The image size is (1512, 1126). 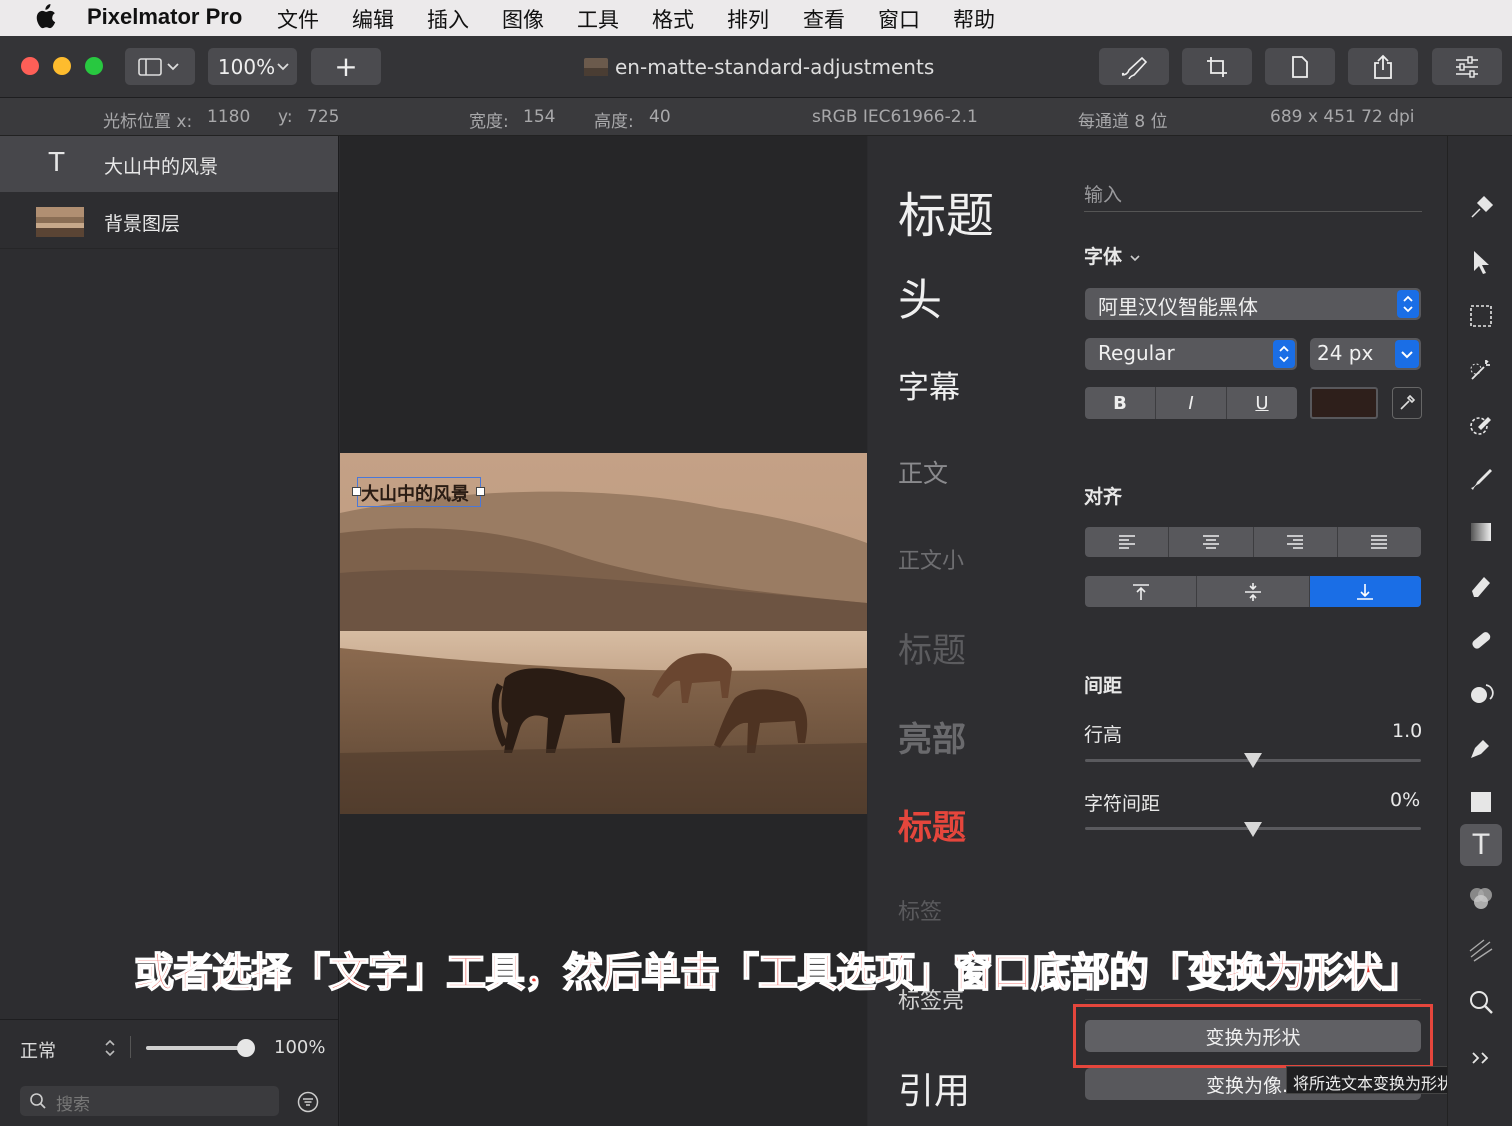 What do you see at coordinates (1178, 307) in the screenshot?
I see `font-family-value: 阿里汉仪智能黑体` at bounding box center [1178, 307].